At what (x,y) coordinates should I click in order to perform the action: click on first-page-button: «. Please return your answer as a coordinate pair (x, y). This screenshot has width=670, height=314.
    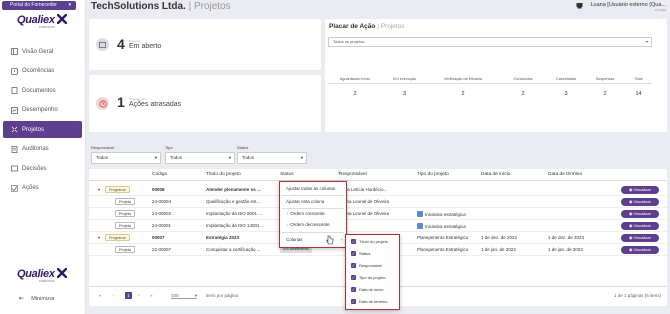
    Looking at the image, I should click on (100, 295).